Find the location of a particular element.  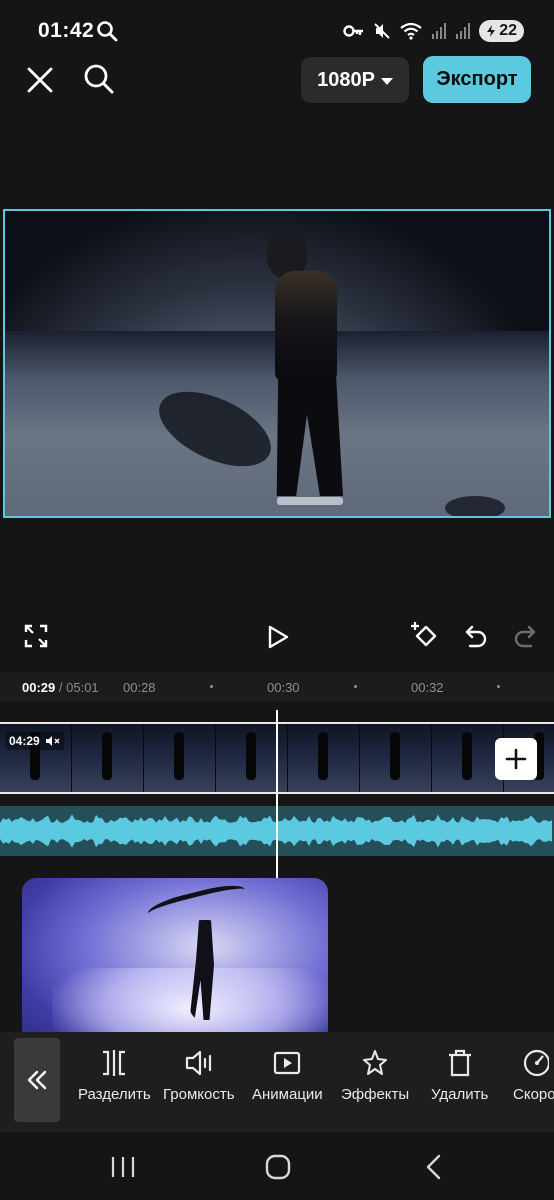

split-icon is located at coordinates (114, 1063).